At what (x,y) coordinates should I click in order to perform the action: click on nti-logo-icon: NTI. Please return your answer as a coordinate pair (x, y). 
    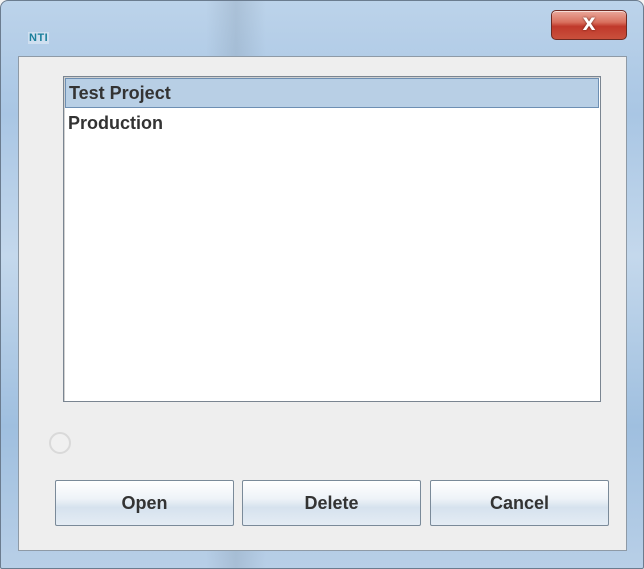
    Looking at the image, I should click on (39, 38).